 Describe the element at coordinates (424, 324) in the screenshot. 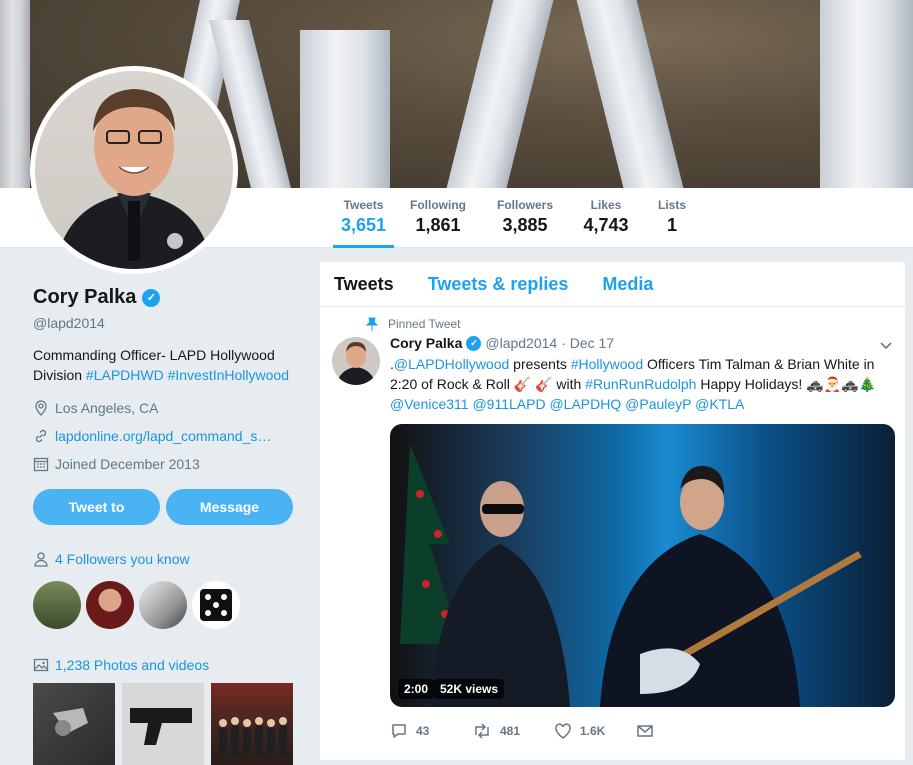

I see `pinned-label: Pinned Tweet` at that location.